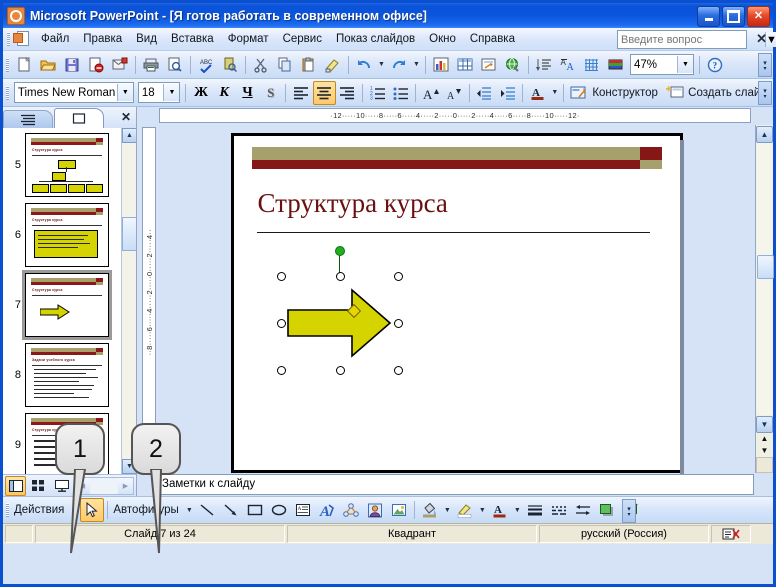 The image size is (776, 587). Describe the element at coordinates (339, 250) in the screenshot. I see `rotation-handle` at that location.